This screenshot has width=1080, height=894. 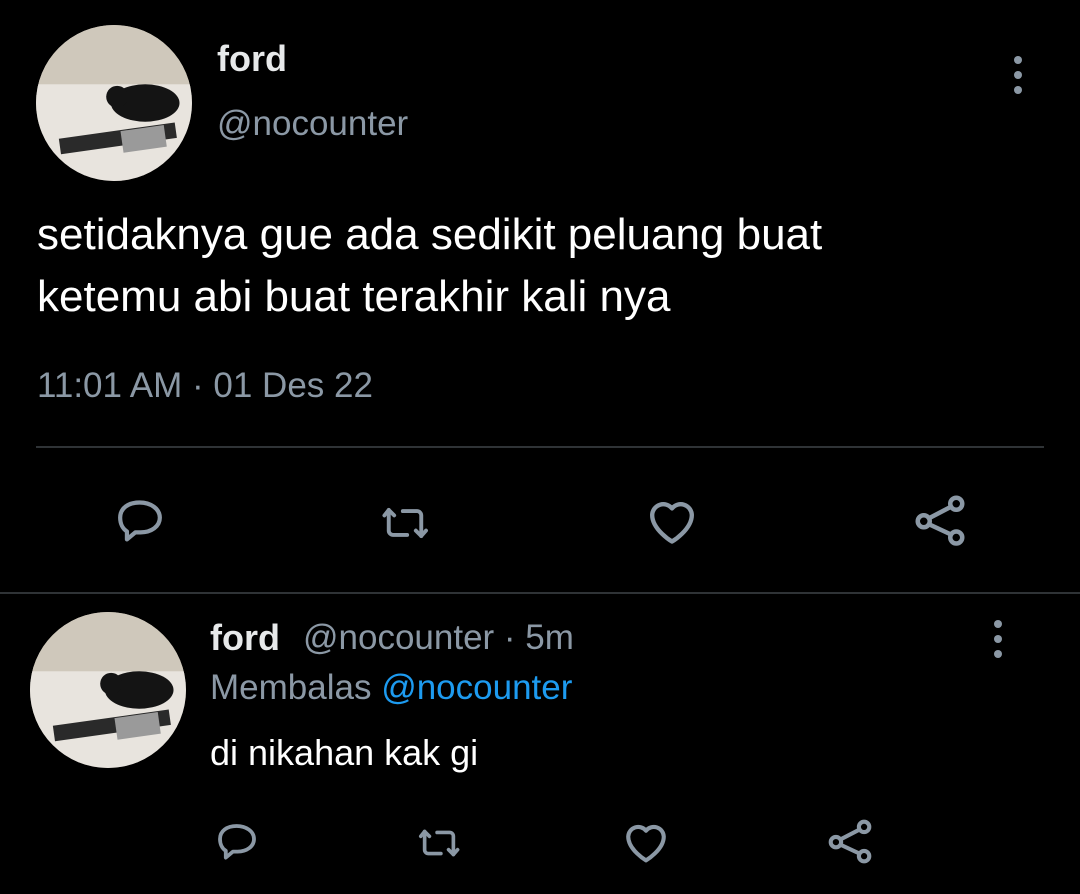 I want to click on replying-to-handle: @nocounter, so click(x=476, y=687).